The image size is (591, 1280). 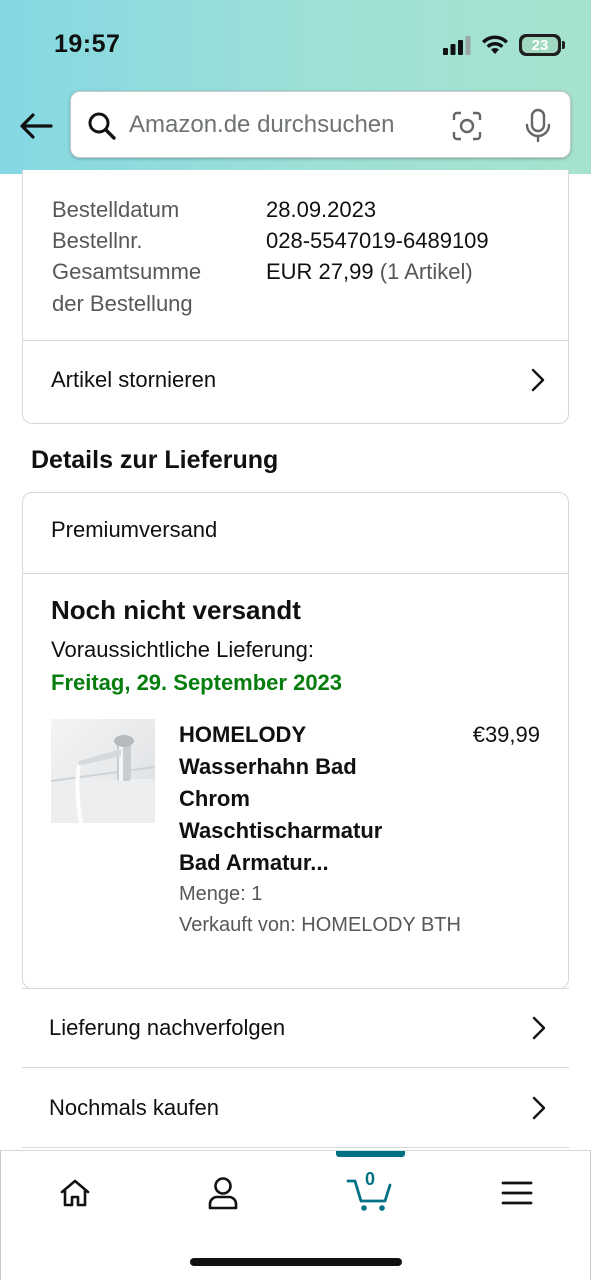 I want to click on buy-again-label: Nochmals kaufen, so click(x=134, y=1107).